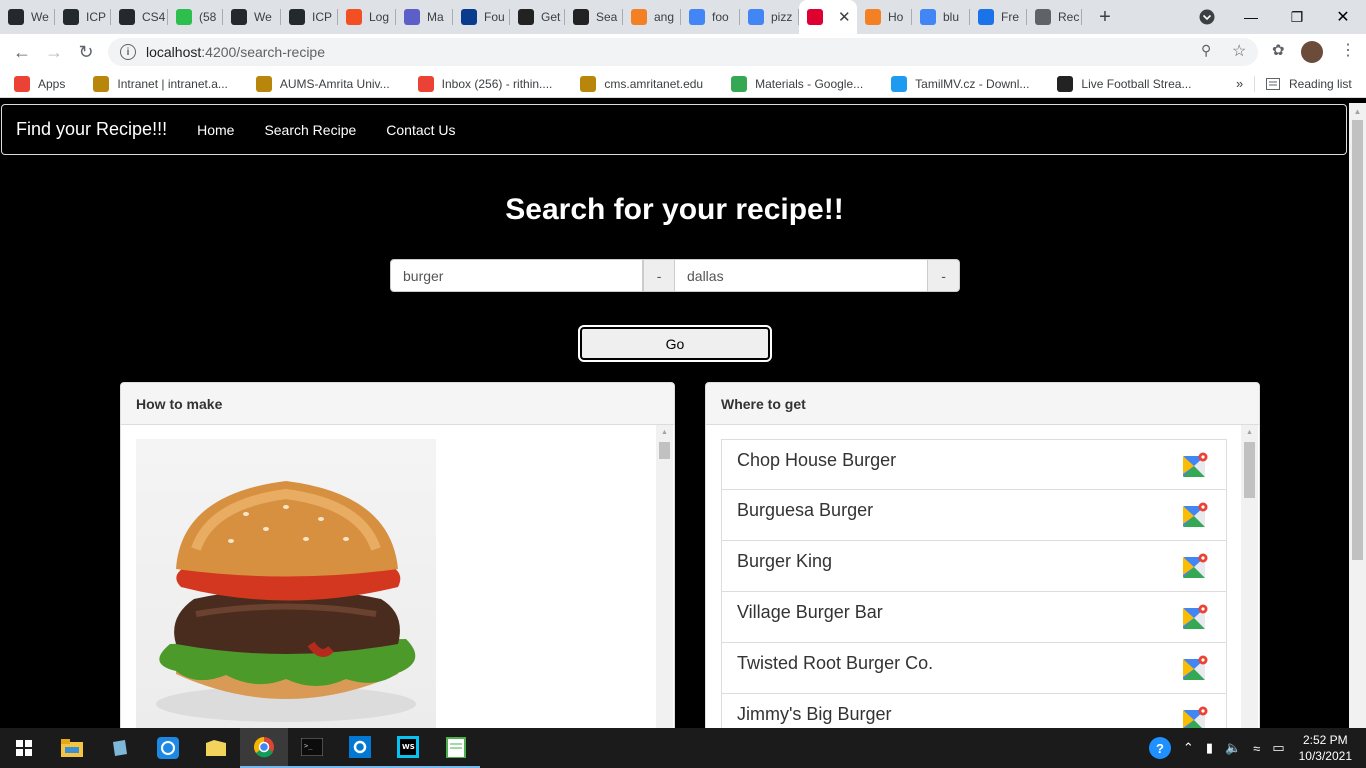  What do you see at coordinates (1325, 748) in the screenshot?
I see `taskbar-clock: 2:52 PM 10/3/2021` at bounding box center [1325, 748].